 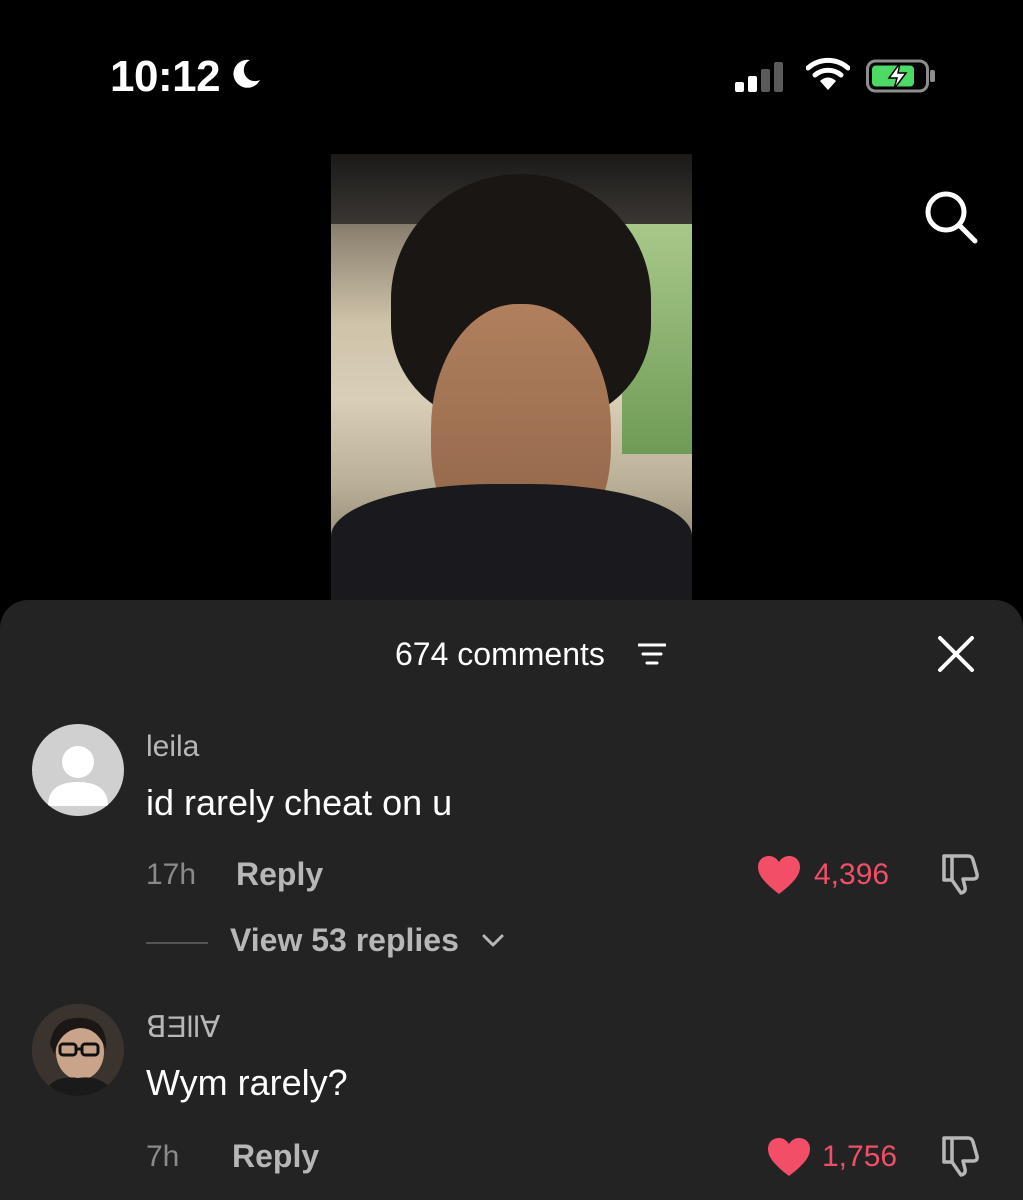 What do you see at coordinates (759, 77) in the screenshot?
I see `cellular-signal-icon` at bounding box center [759, 77].